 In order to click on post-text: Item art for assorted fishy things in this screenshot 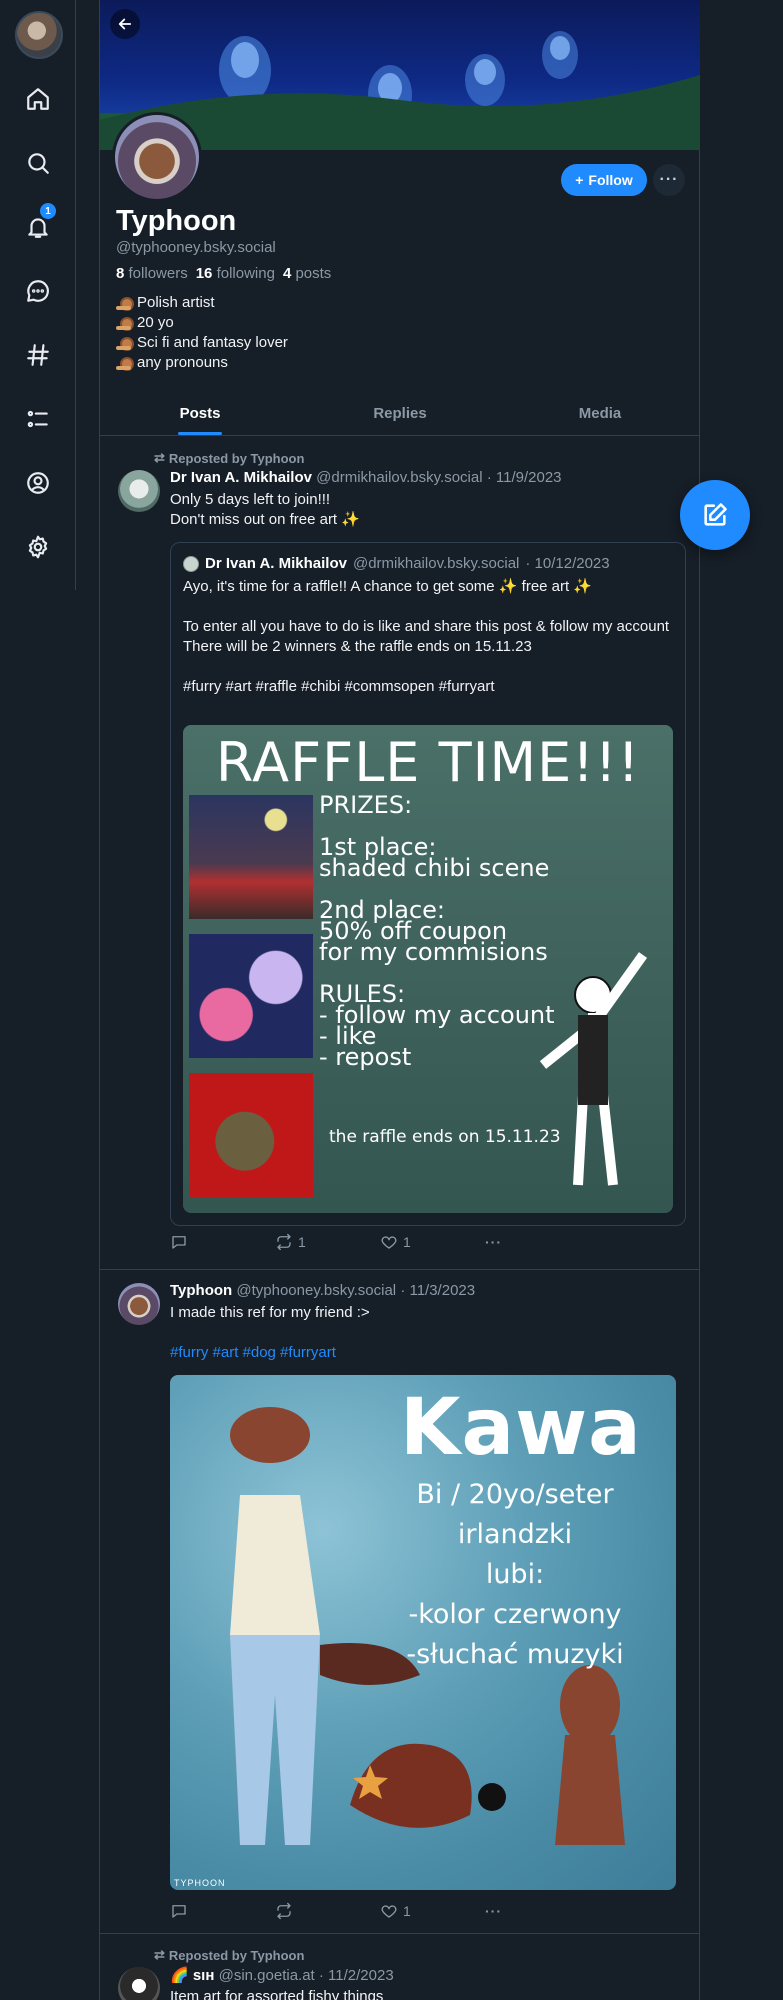, I will do `click(277, 1994)`.